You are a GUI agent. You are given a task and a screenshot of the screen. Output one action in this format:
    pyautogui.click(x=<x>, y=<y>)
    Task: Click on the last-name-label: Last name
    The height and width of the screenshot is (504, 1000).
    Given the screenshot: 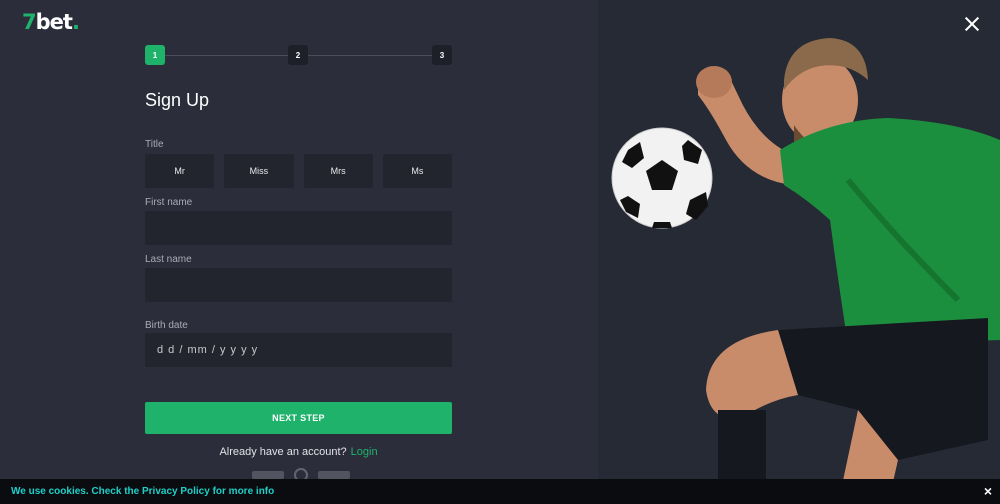 What is the action you would take?
    pyautogui.click(x=168, y=259)
    